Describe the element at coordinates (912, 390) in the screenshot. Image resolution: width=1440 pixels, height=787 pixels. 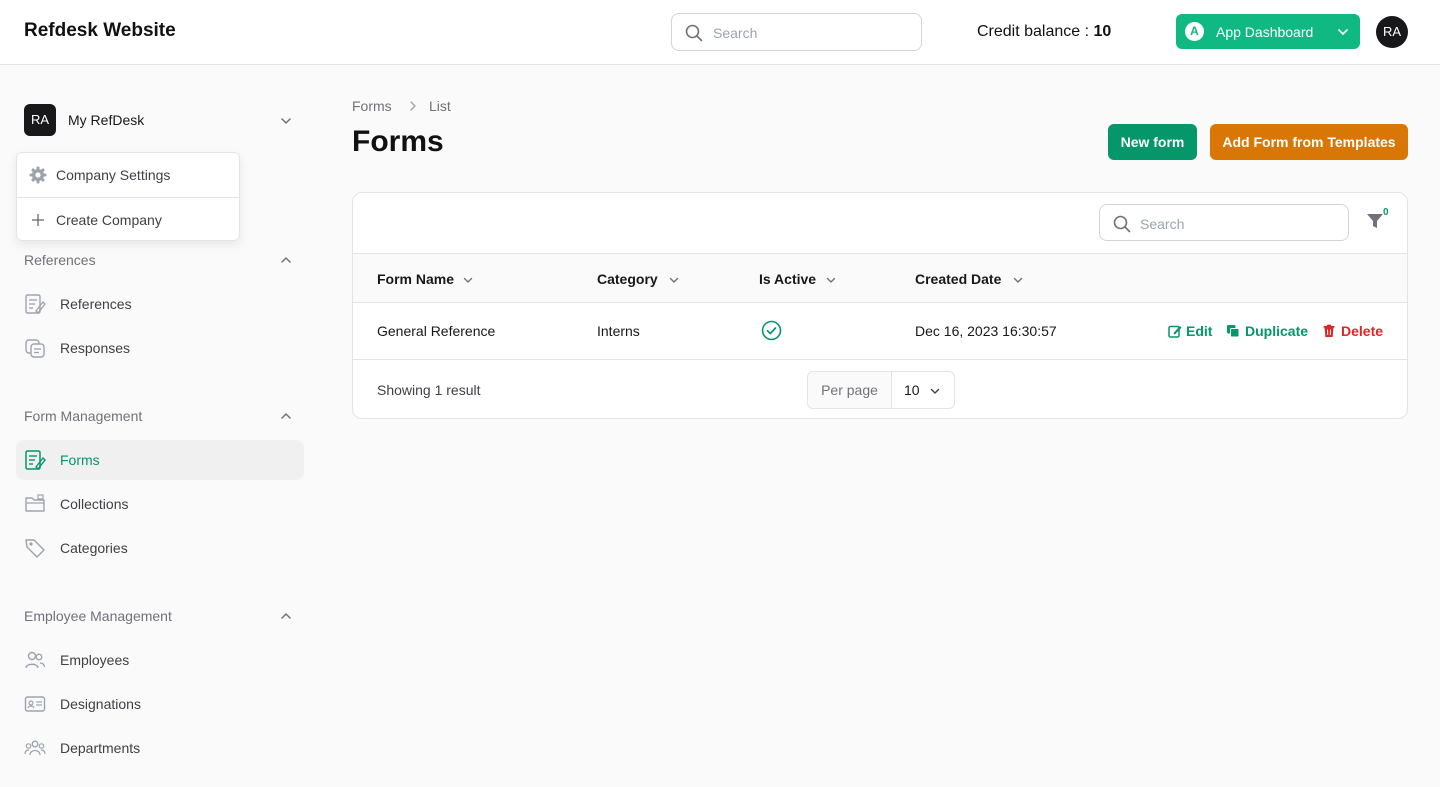
I see `per-page-value: 10` at that location.